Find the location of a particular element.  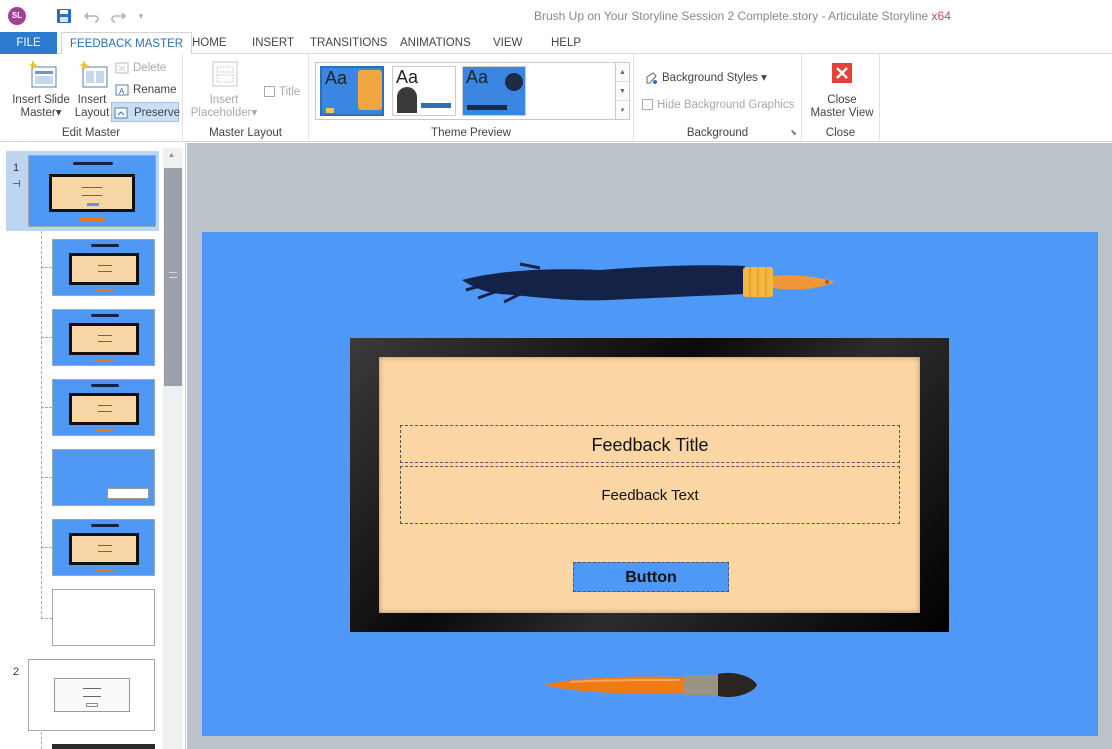

layout-1-brush-stroke is located at coordinates (105, 245).